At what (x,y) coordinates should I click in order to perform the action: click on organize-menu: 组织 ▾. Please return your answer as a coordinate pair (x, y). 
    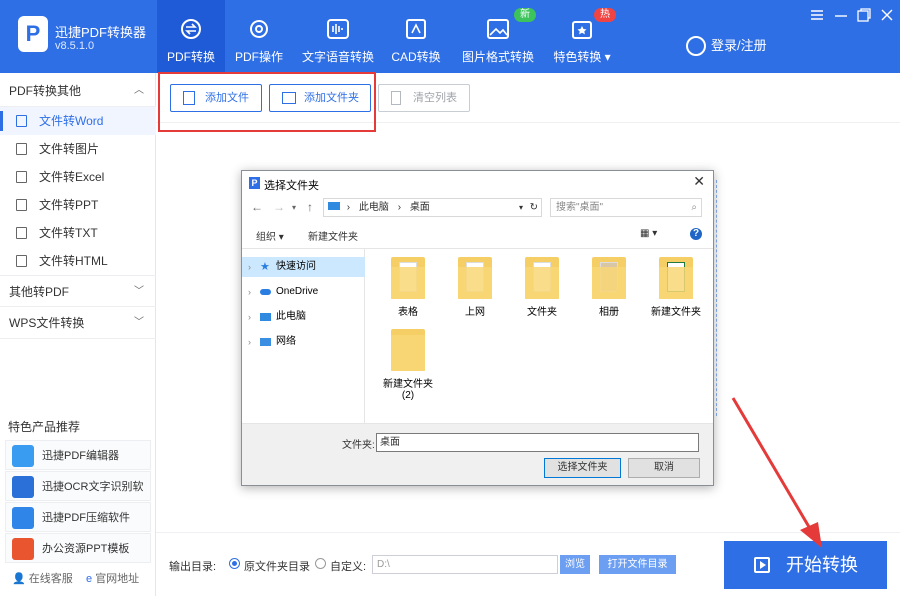
    Looking at the image, I should click on (270, 235).